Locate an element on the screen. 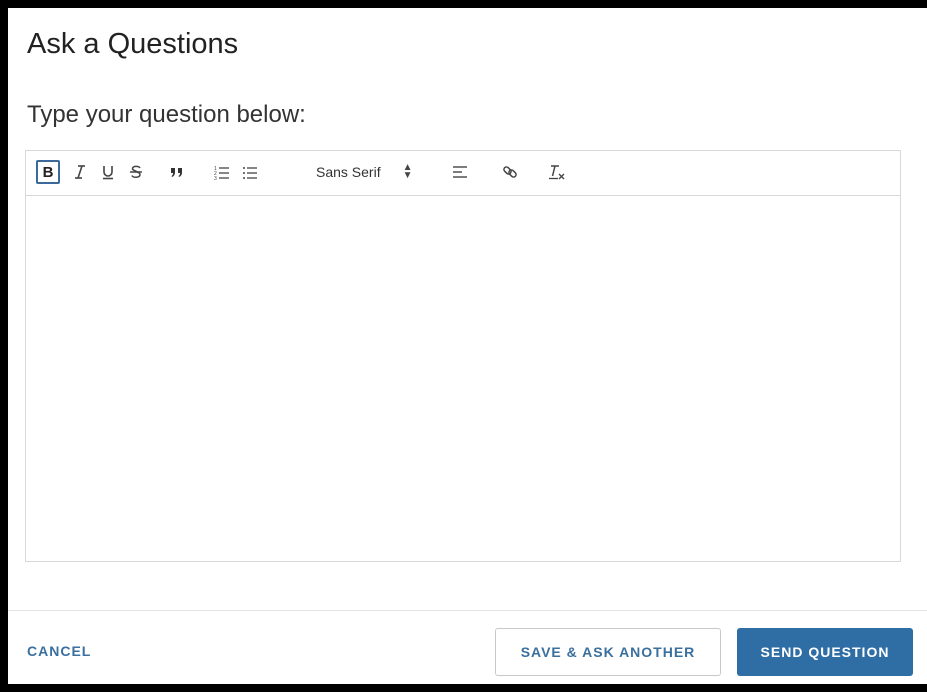 Image resolution: width=927 pixels, height=692 pixels. underline-icon is located at coordinates (108, 173).